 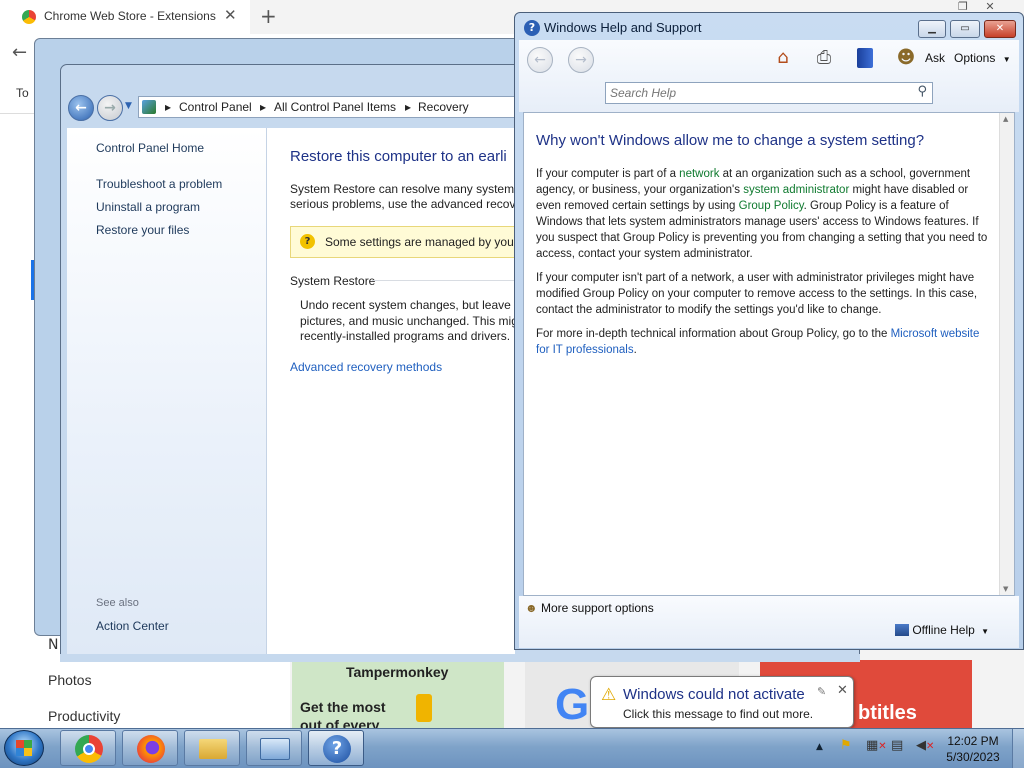 I want to click on help-forward-button: →, so click(x=581, y=60).